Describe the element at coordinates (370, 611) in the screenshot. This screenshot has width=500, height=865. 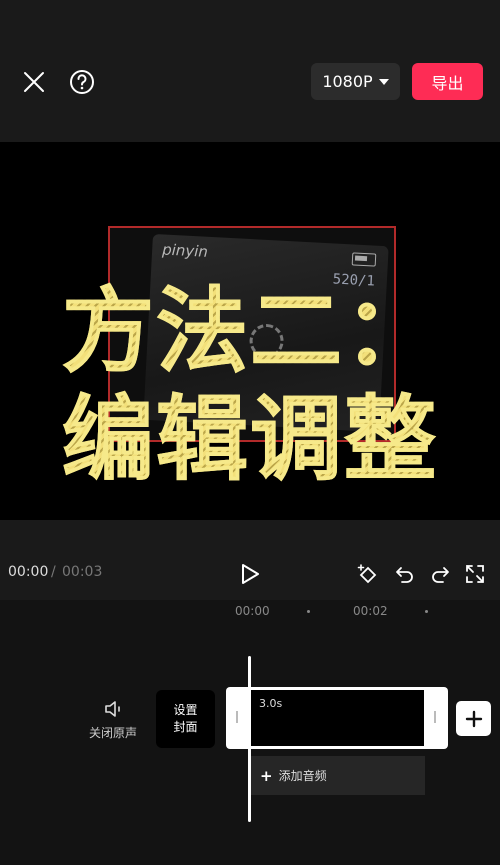
I see `ruler-tick: 00:02` at that location.